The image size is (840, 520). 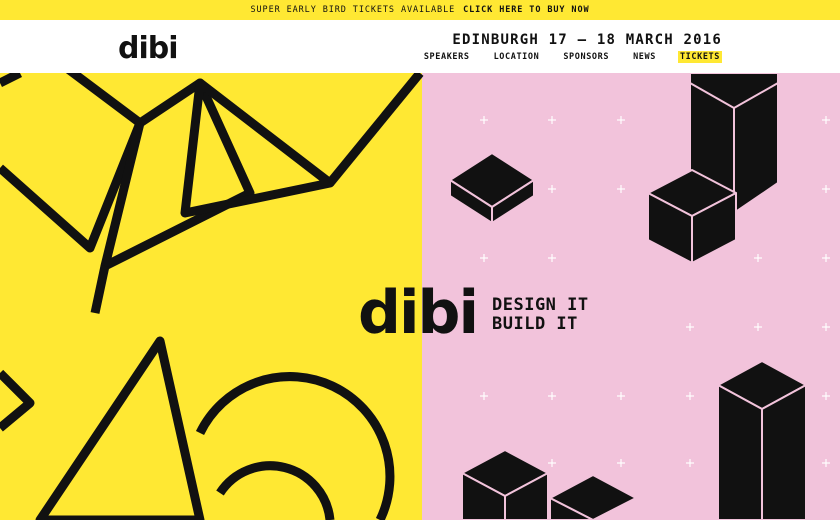 What do you see at coordinates (699, 57) in the screenshot?
I see `nav-tickets: TICKETS` at bounding box center [699, 57].